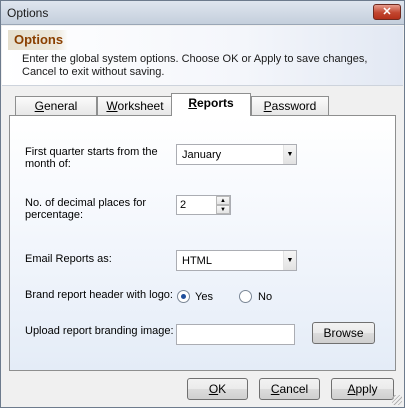 The height and width of the screenshot is (408, 405). What do you see at coordinates (222, 389) in the screenshot?
I see `ok-label: K` at bounding box center [222, 389].